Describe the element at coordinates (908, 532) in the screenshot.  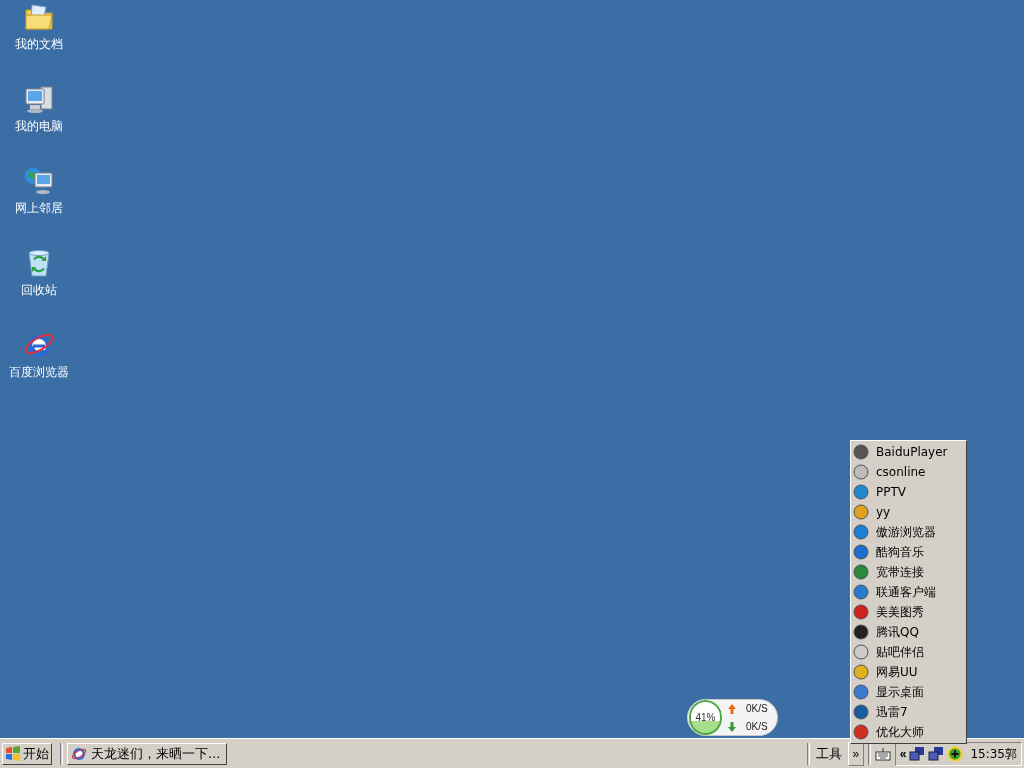
I see `menu-item: 傲游浏览器` at that location.